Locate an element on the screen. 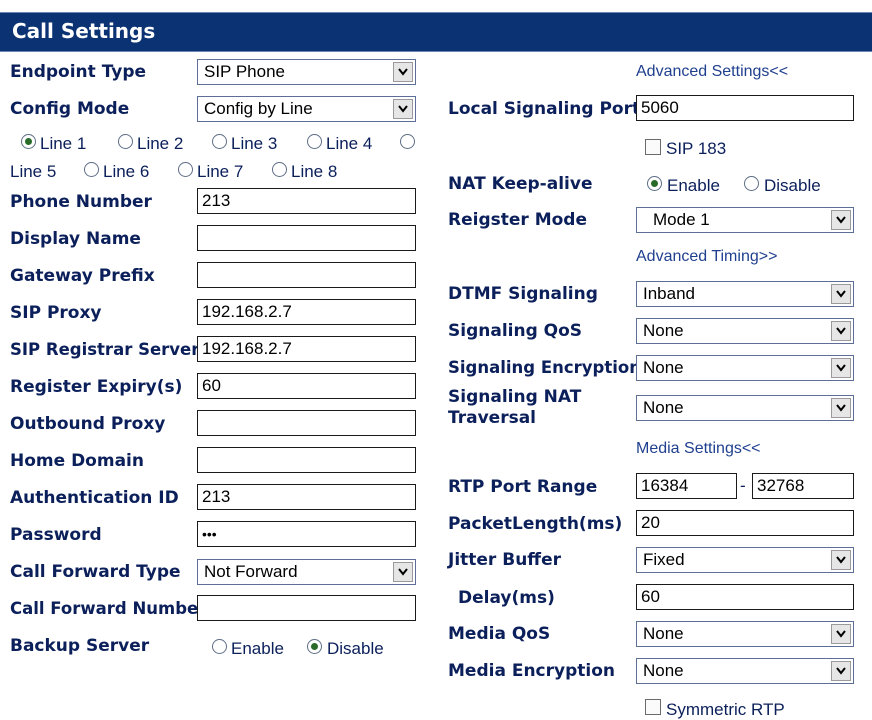  line-4-radio is located at coordinates (314, 141).